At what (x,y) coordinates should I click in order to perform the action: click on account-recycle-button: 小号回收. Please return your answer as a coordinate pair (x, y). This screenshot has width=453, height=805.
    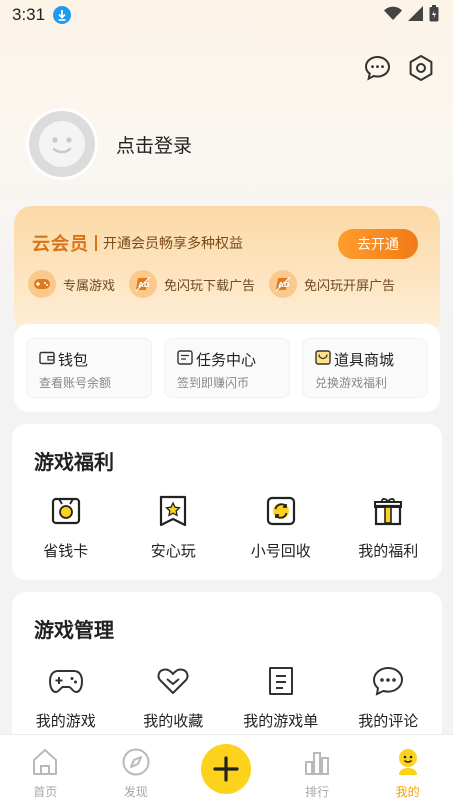
    Looking at the image, I should click on (281, 527).